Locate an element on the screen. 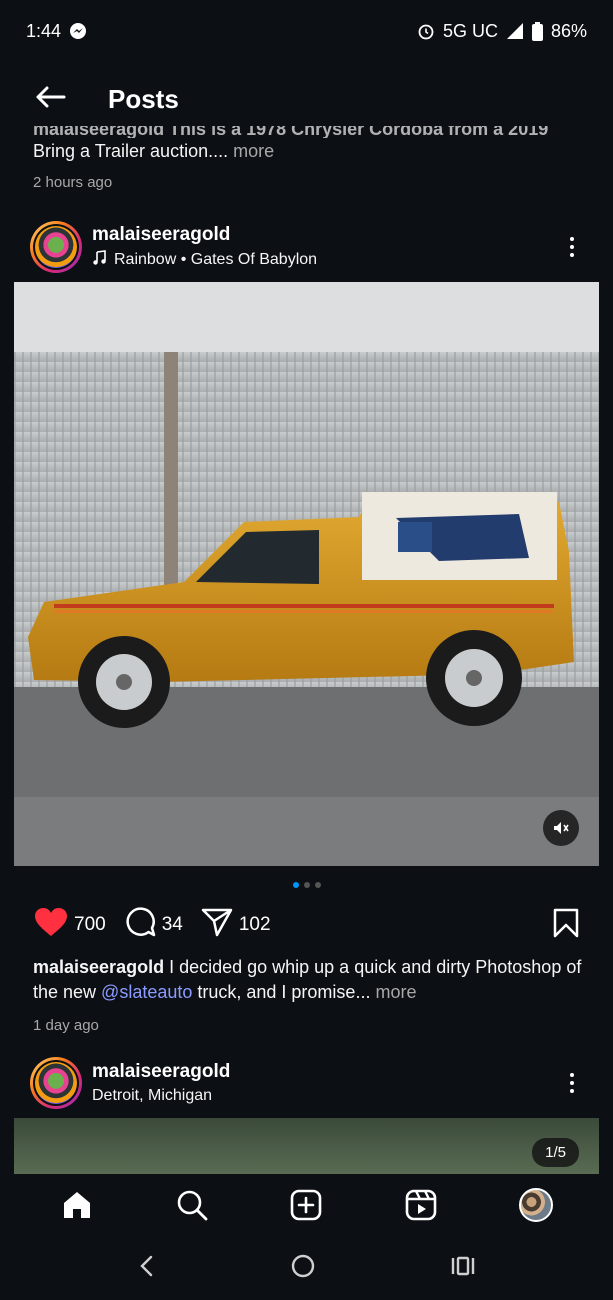 The image size is (613, 1300). profile-avatar is located at coordinates (536, 1205).